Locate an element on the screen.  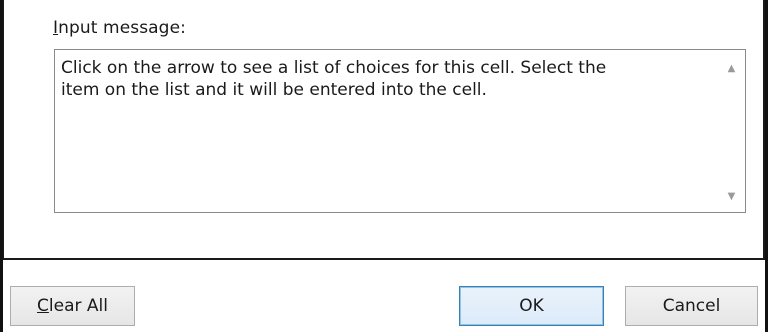
cancel-label: Cancel is located at coordinates (691, 306).